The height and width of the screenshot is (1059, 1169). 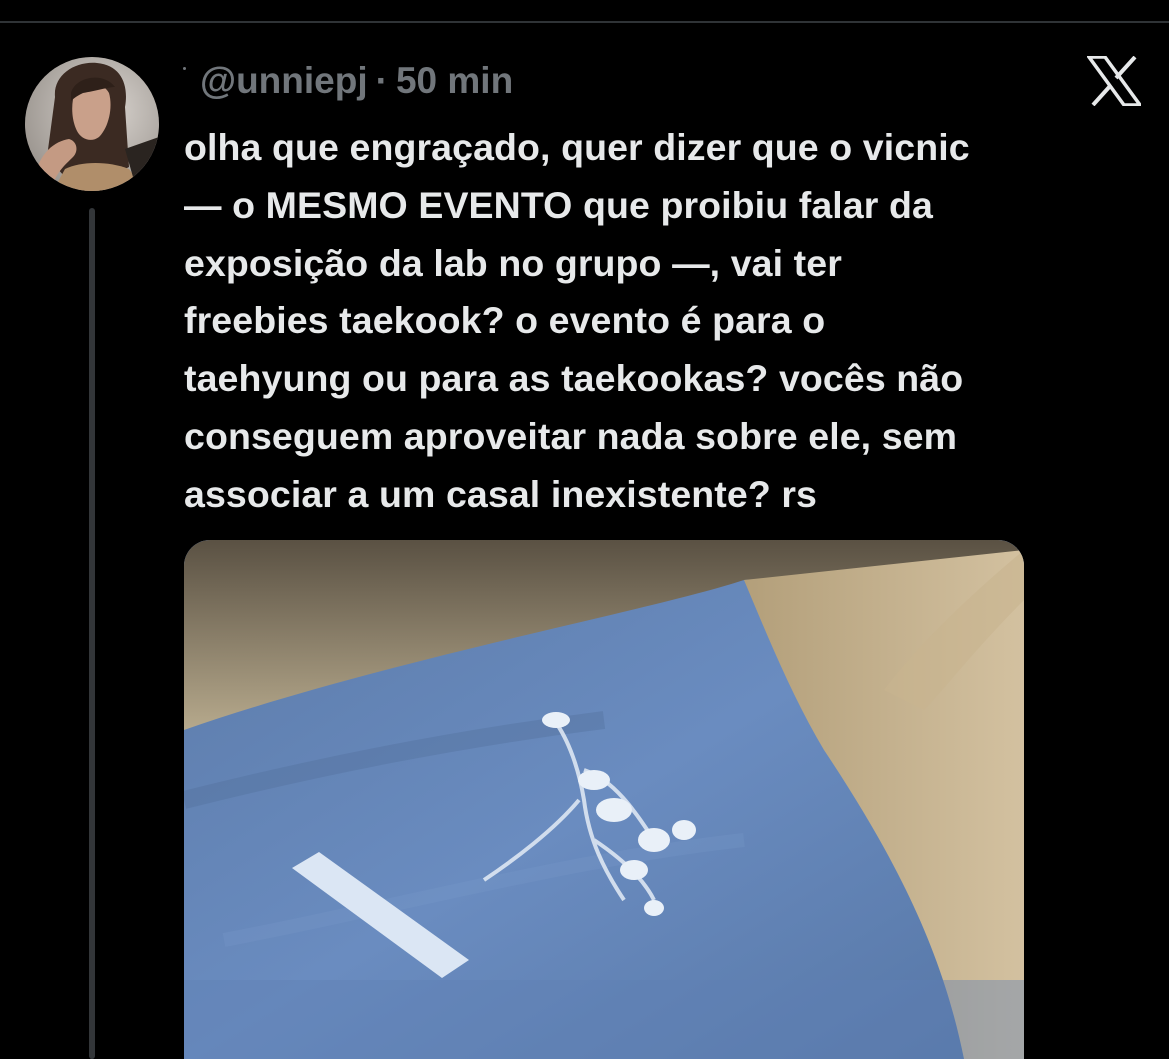 What do you see at coordinates (184, 68) in the screenshot?
I see `tiny-dot` at bounding box center [184, 68].